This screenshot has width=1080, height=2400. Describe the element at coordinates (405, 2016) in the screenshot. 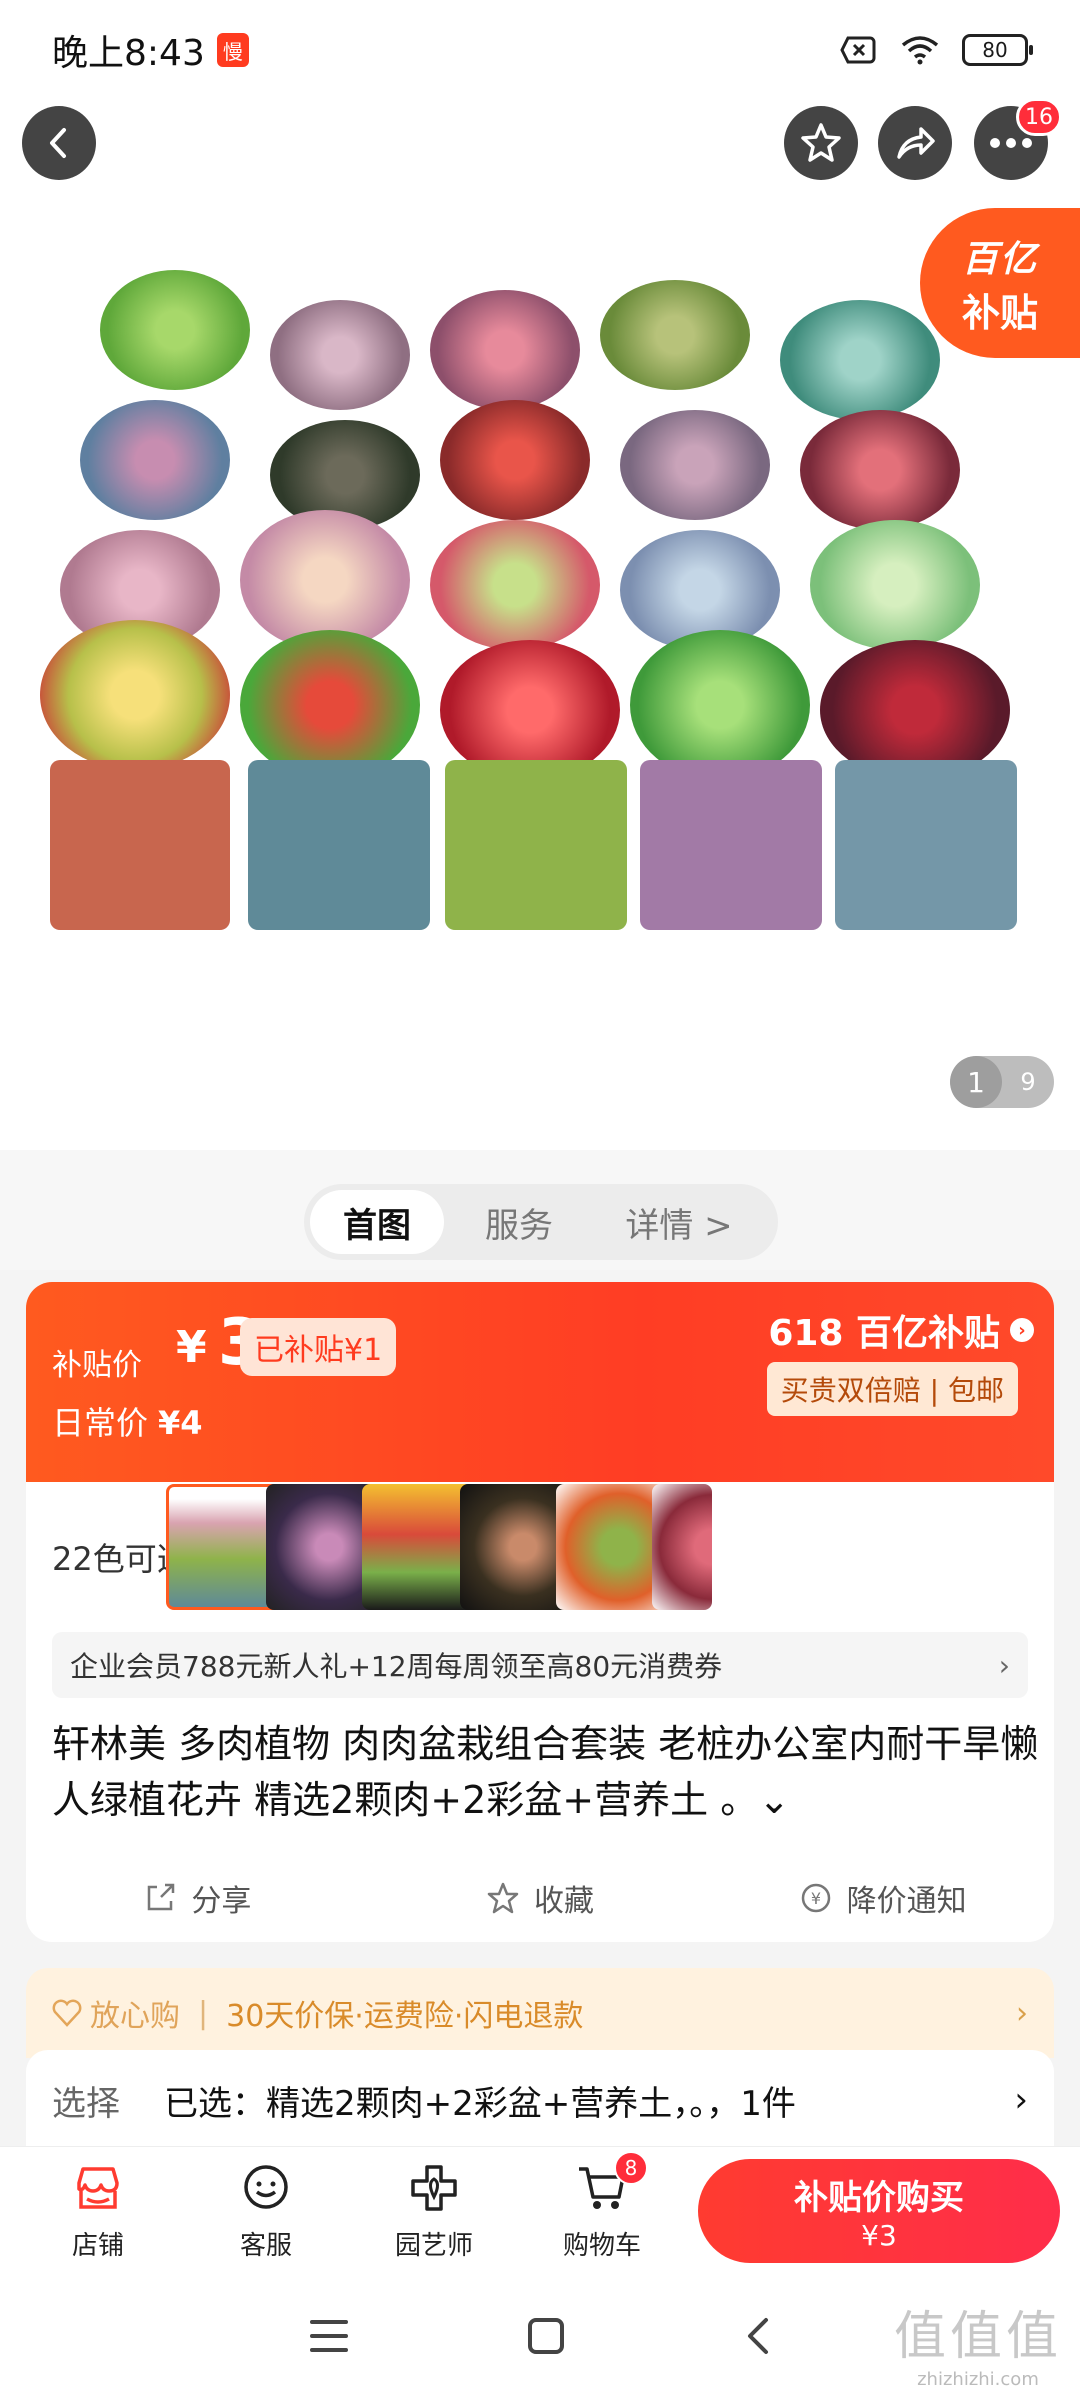

I see `assurance-text: 30天价保·运费险·闪电退款` at that location.